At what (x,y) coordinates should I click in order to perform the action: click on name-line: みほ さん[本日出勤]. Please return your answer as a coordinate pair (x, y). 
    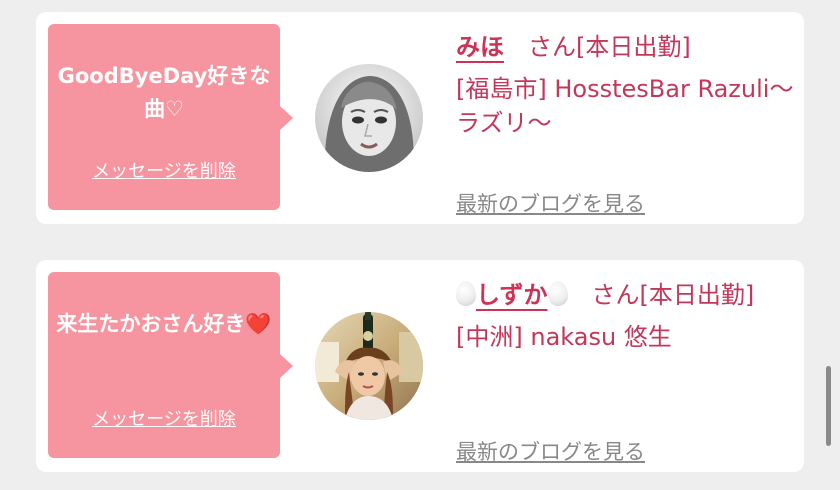
    Looking at the image, I should click on (626, 47).